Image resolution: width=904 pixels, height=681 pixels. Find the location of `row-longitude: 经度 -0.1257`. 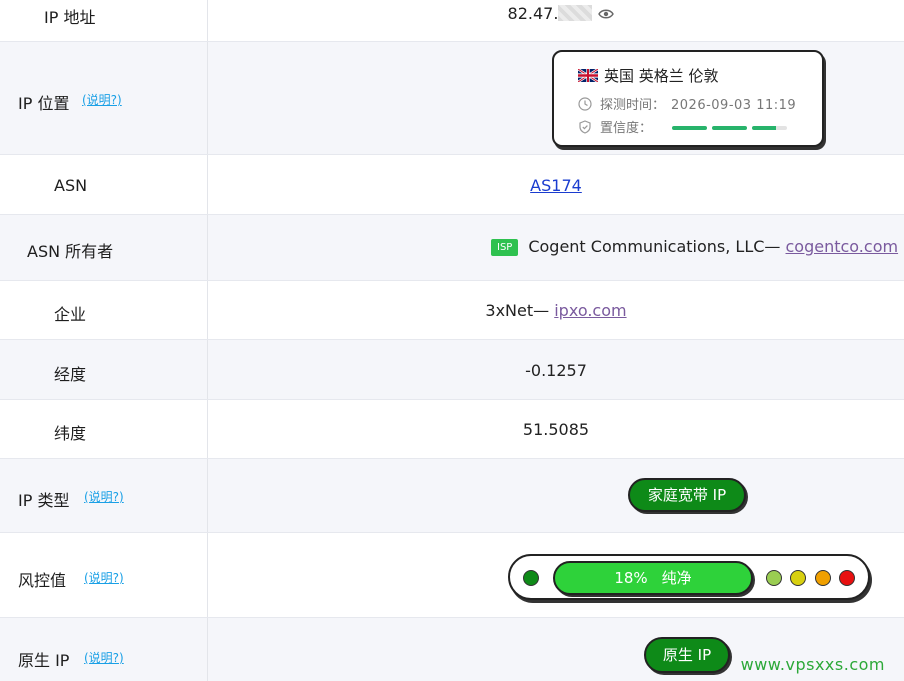

row-longitude: 经度 -0.1257 is located at coordinates (452, 370).